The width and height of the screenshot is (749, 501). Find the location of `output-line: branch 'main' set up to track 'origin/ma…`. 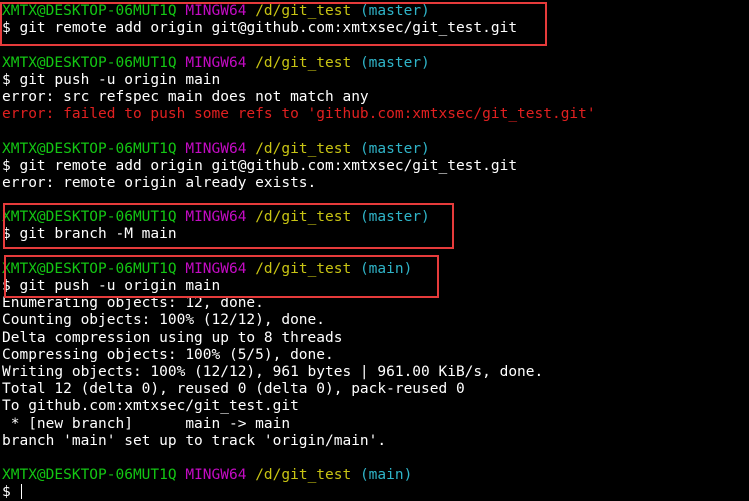

output-line: branch 'main' set up to track 'origin/ma… is located at coordinates (194, 440).